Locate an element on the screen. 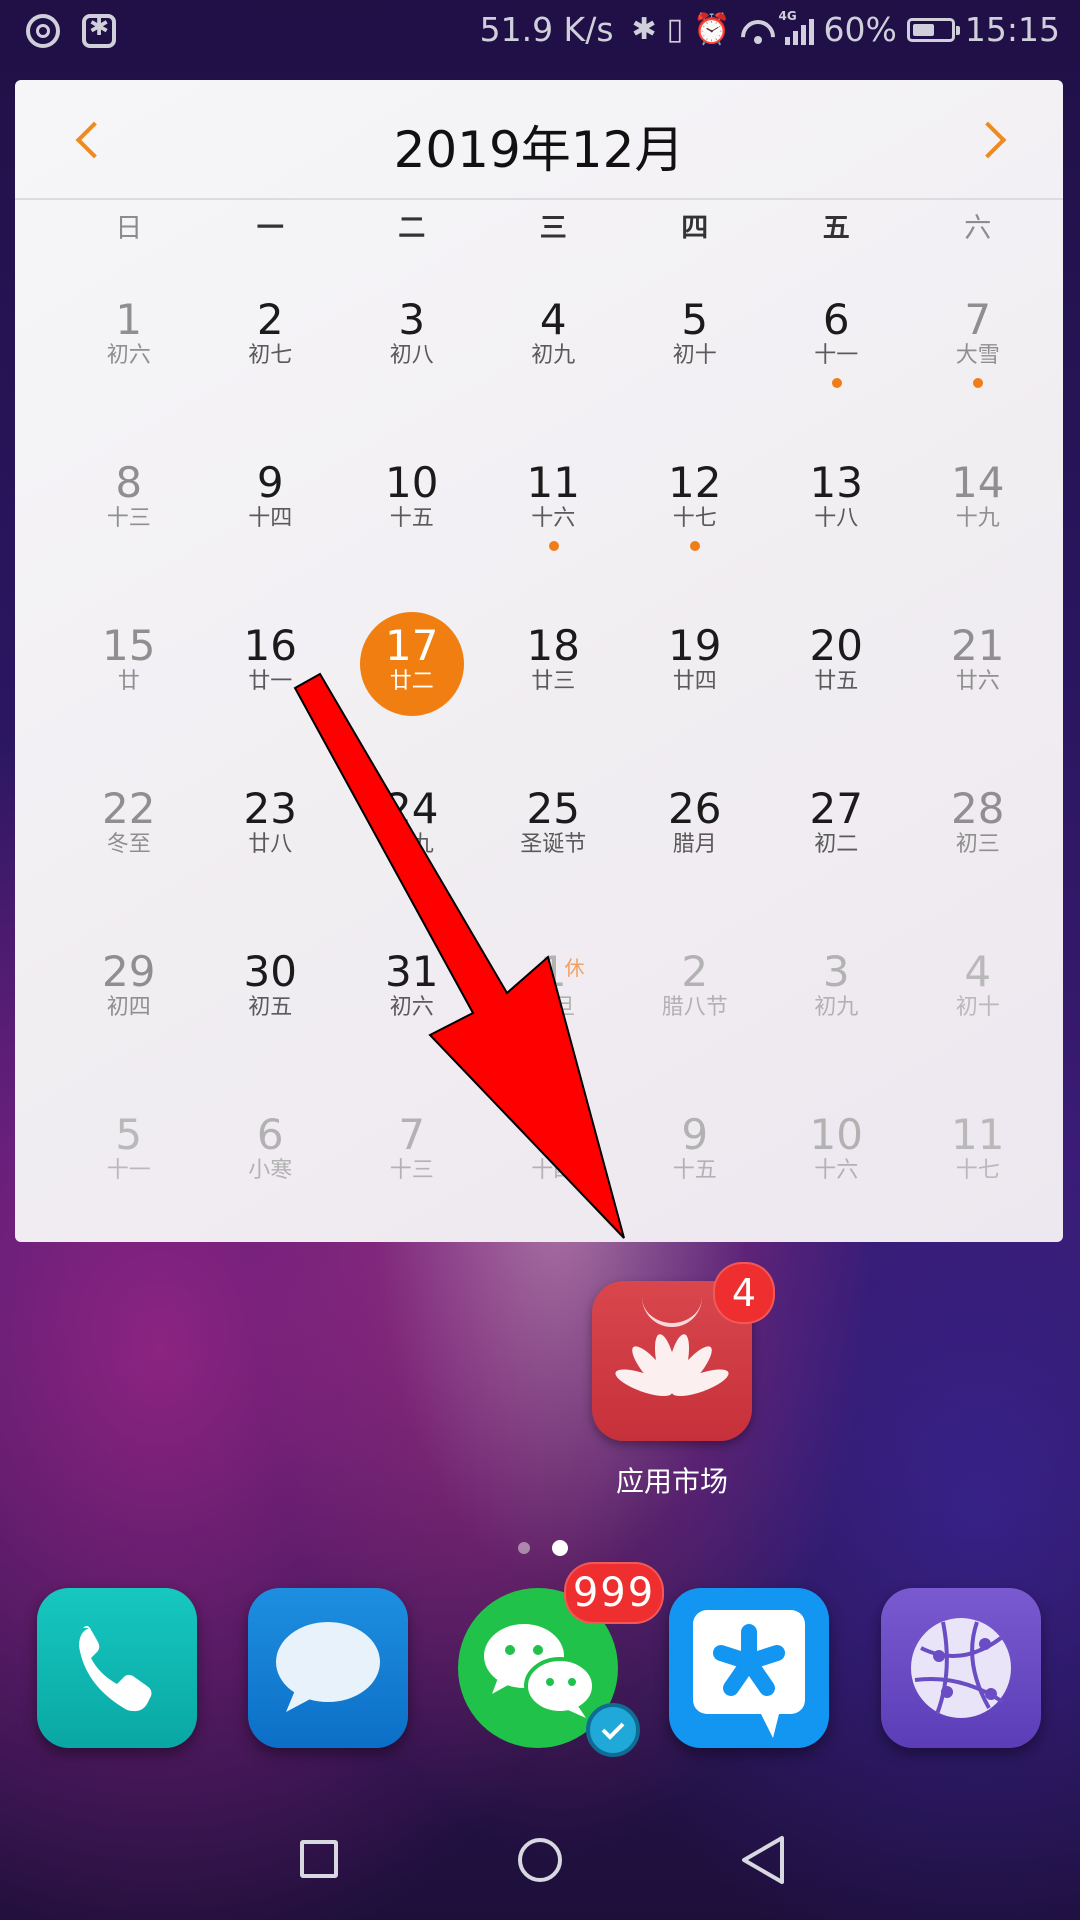 The height and width of the screenshot is (1920, 1080). status-bar: 51.9 K/s ✱ ▯ ⏰ 4G 60% 15:15 is located at coordinates (540, 33).